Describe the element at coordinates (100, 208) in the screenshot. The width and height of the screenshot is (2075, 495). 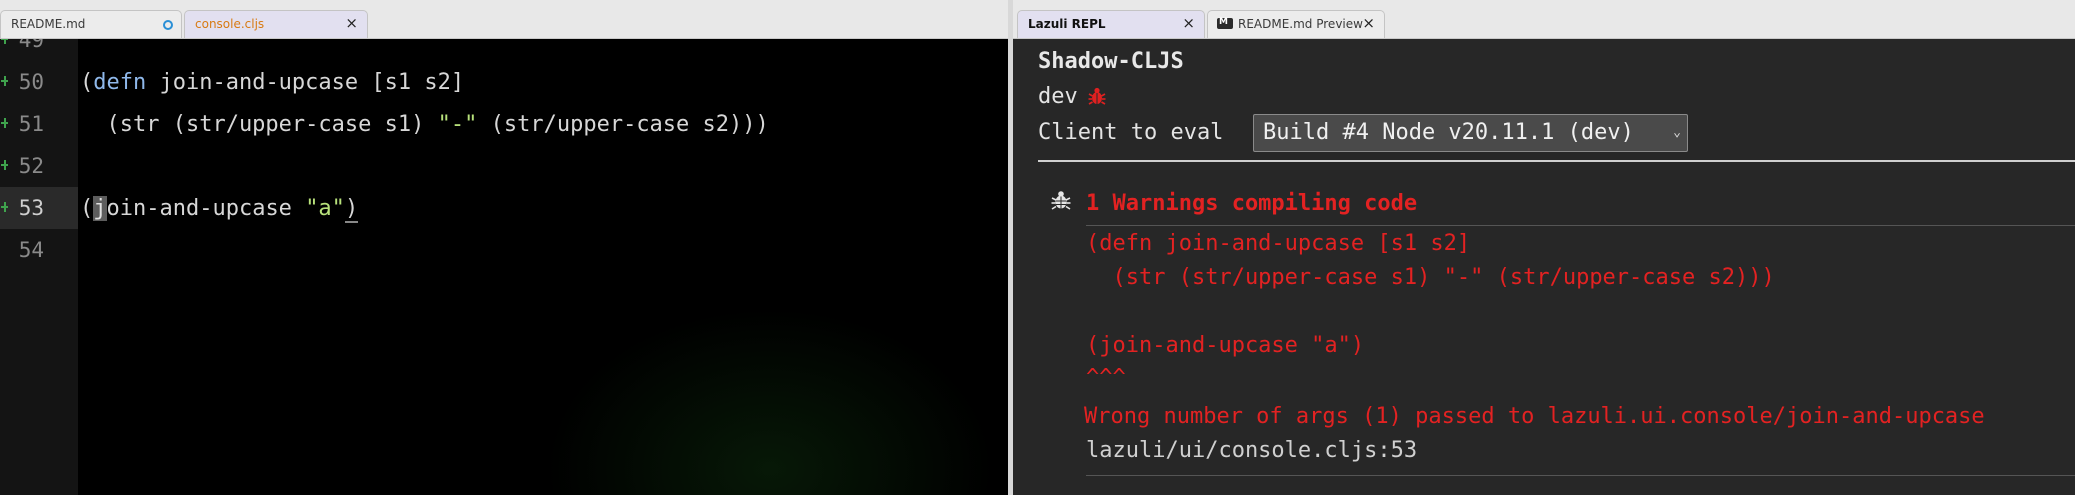
I see `text-cursor: j` at that location.